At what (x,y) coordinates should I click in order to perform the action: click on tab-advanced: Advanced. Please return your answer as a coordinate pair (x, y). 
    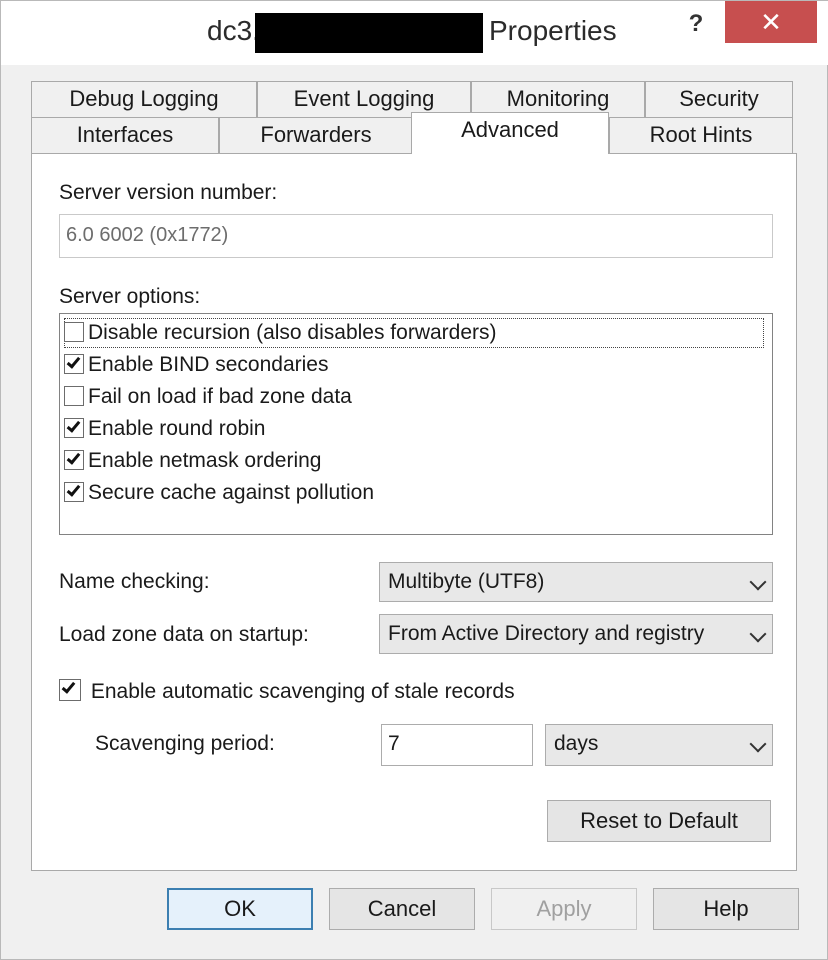
    Looking at the image, I should click on (510, 133).